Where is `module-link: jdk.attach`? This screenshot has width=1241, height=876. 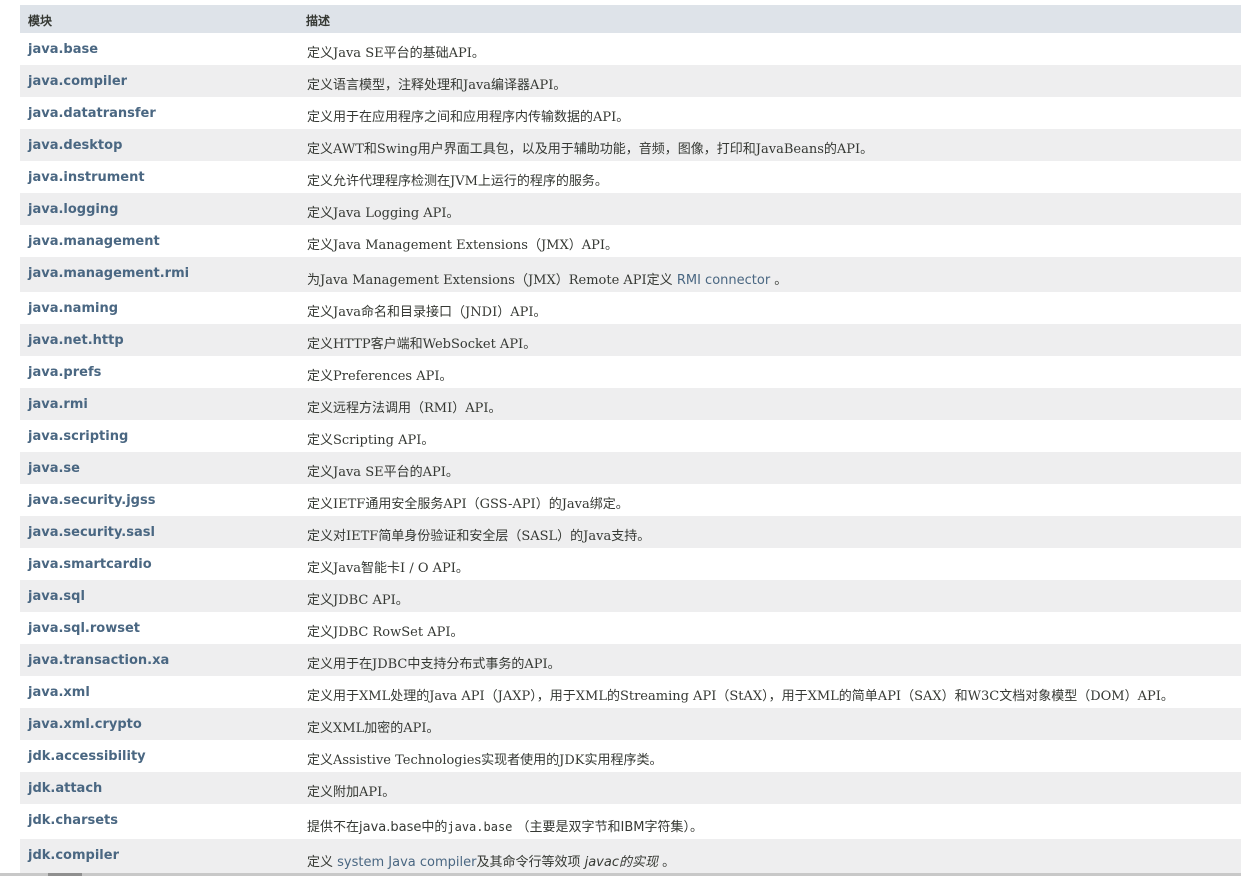
module-link: jdk.attach is located at coordinates (65, 788).